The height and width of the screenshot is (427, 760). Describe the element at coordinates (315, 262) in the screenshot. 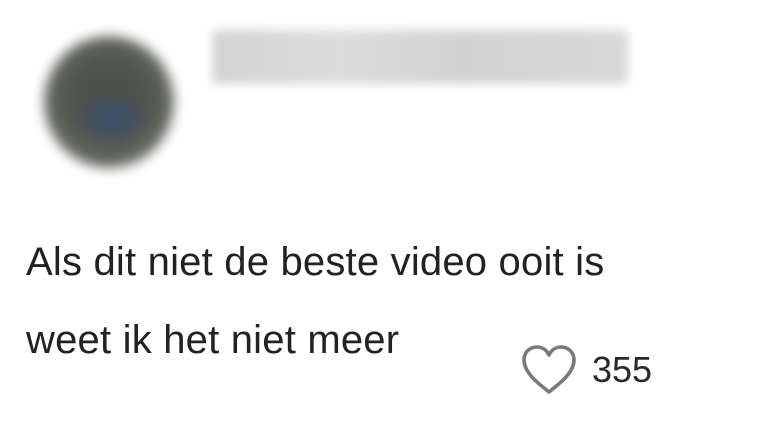

I see `comment-text-line: Als dit niet de beste video ooit is` at that location.